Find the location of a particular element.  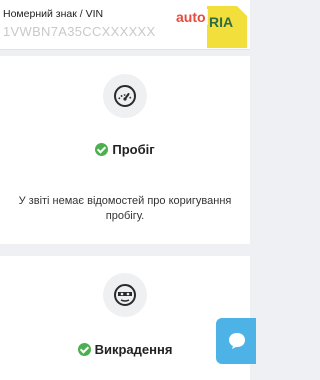

logo-auto-text: auto is located at coordinates (191, 17).